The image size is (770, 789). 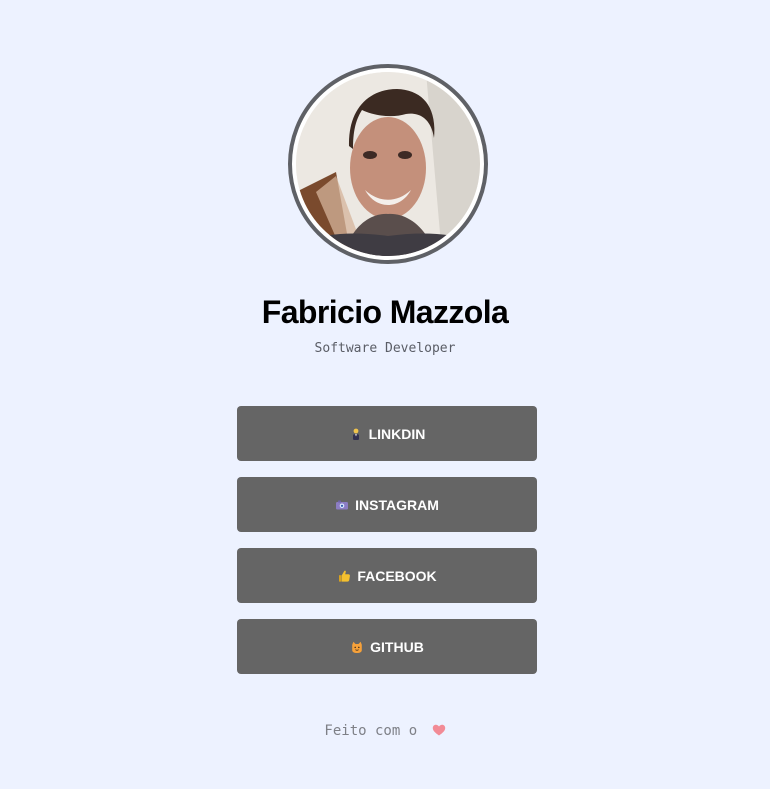 What do you see at coordinates (371, 731) in the screenshot?
I see `footer-text: Feito com o` at bounding box center [371, 731].